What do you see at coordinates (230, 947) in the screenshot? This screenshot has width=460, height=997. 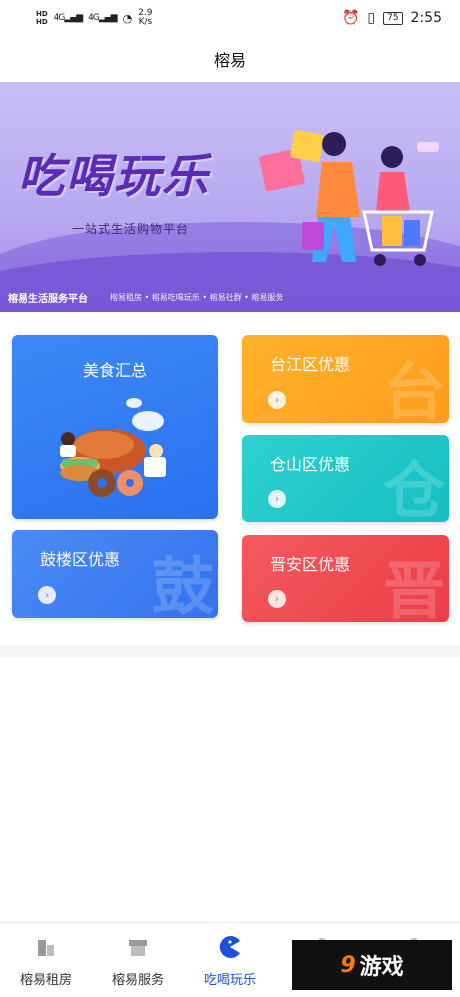 I see `pacman-icon` at bounding box center [230, 947].